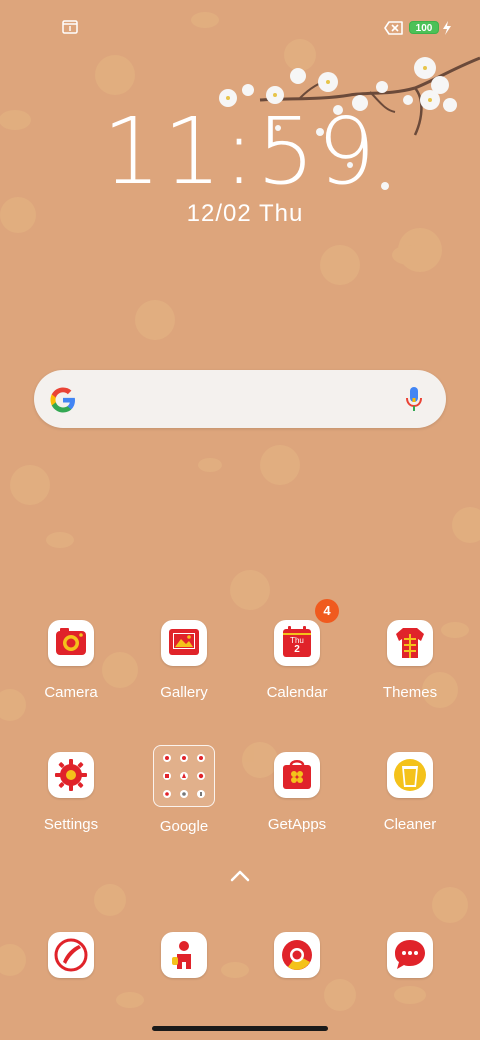  What do you see at coordinates (184, 670) in the screenshot?
I see `app-gallery: Gallery` at bounding box center [184, 670].